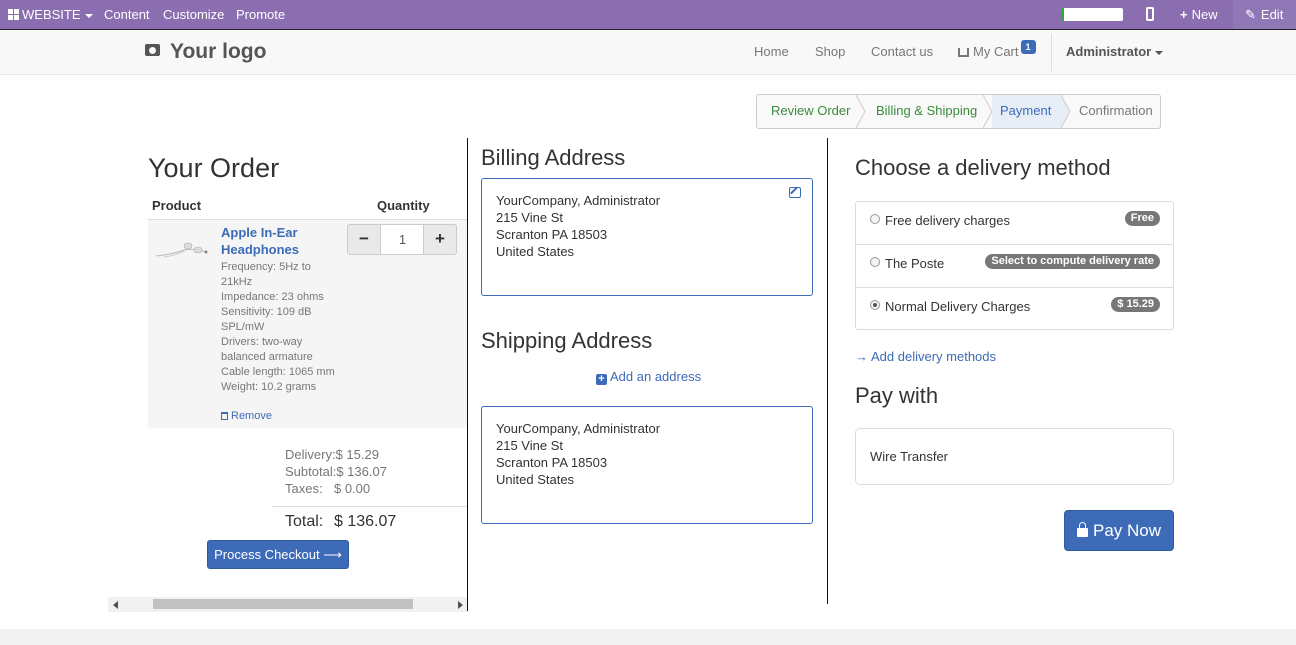 The width and height of the screenshot is (1296, 645). What do you see at coordinates (218, 51) in the screenshot?
I see `logo-text: Your logo` at bounding box center [218, 51].